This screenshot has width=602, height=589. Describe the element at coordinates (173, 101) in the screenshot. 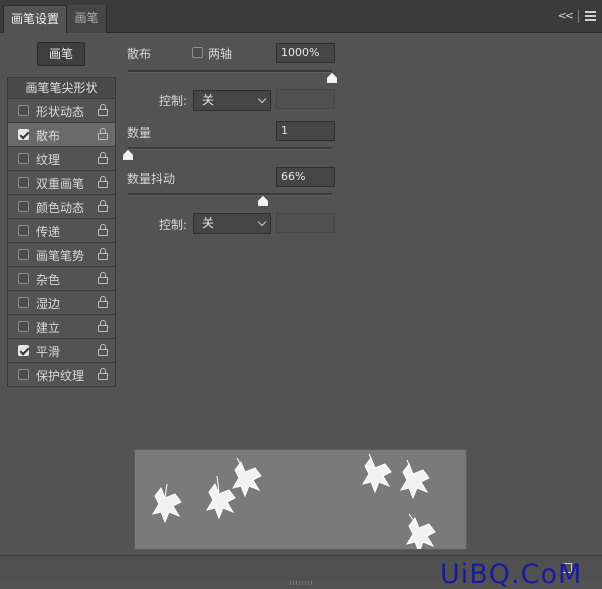

I see `scatter-control-label: 控制:` at that location.